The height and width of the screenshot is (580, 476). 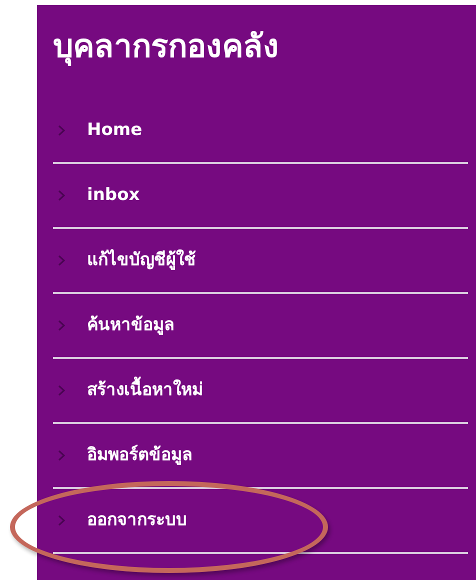 I want to click on menu-link: แก้ไขบัญชีผู้ใช้, so click(x=141, y=261).